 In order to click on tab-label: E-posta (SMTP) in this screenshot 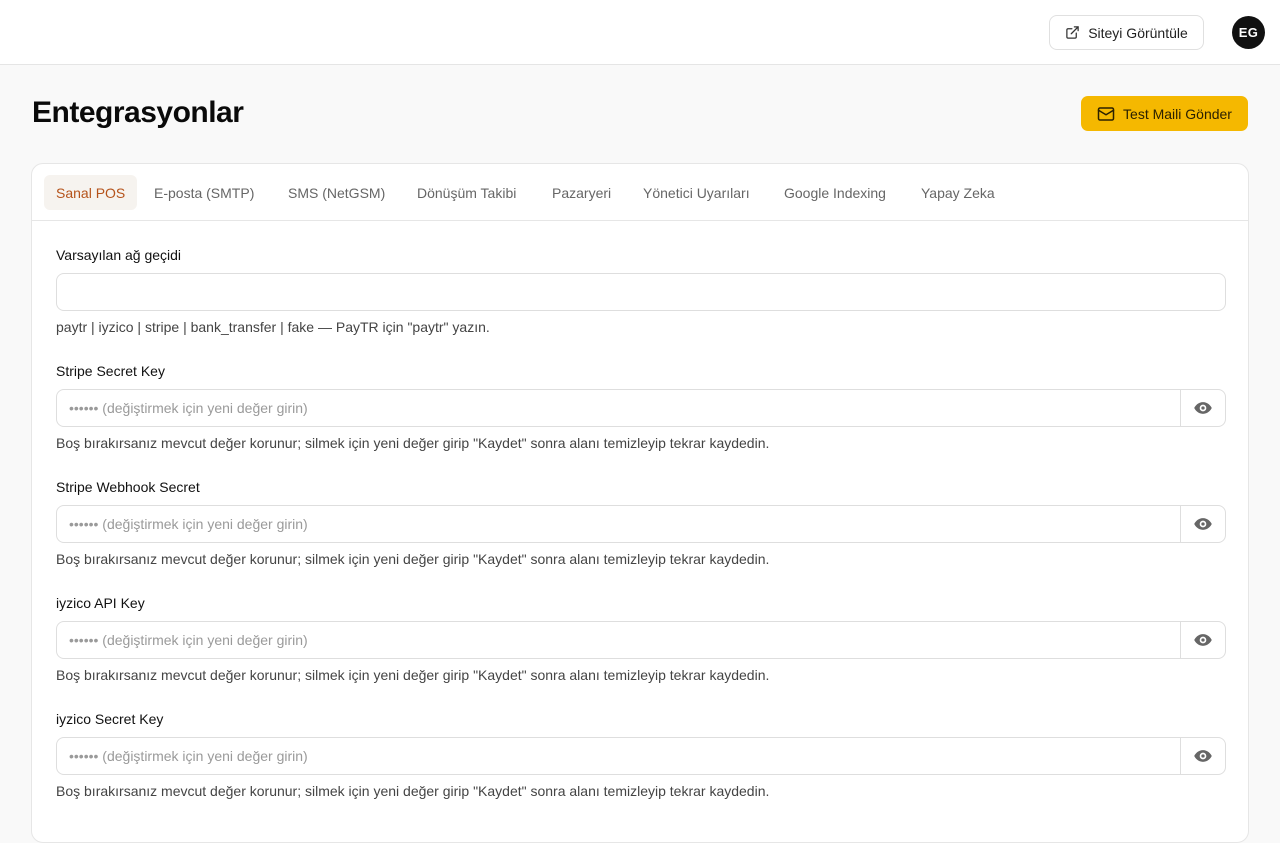, I will do `click(204, 192)`.